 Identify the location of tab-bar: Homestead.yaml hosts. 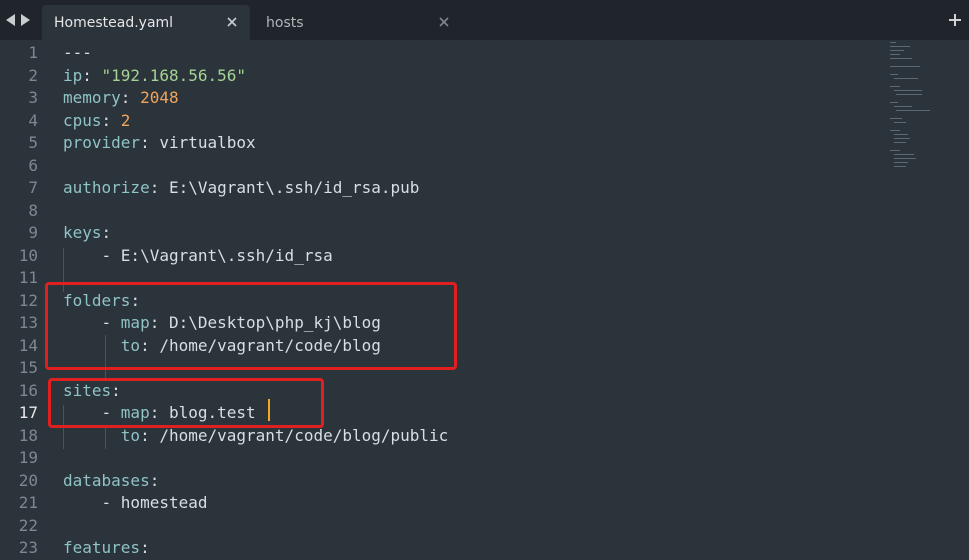
(484, 20).